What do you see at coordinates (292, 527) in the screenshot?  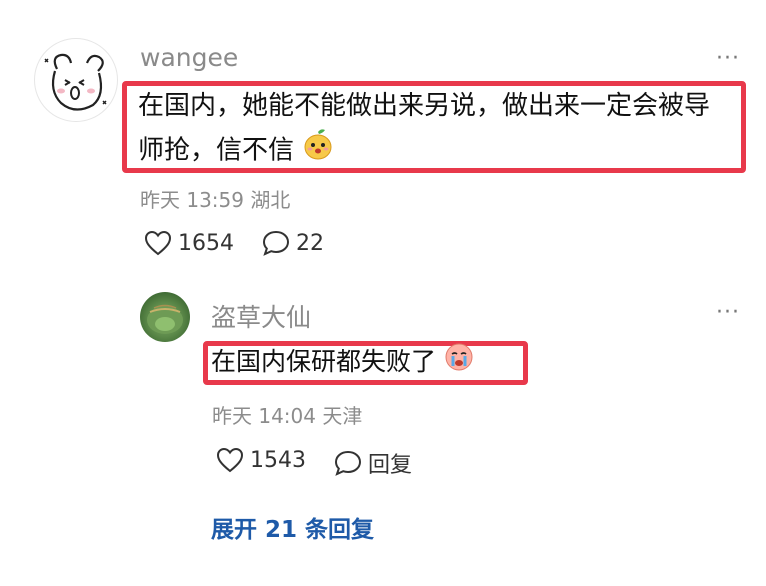 I see `expand-replies-link: 展开 21 条回复` at bounding box center [292, 527].